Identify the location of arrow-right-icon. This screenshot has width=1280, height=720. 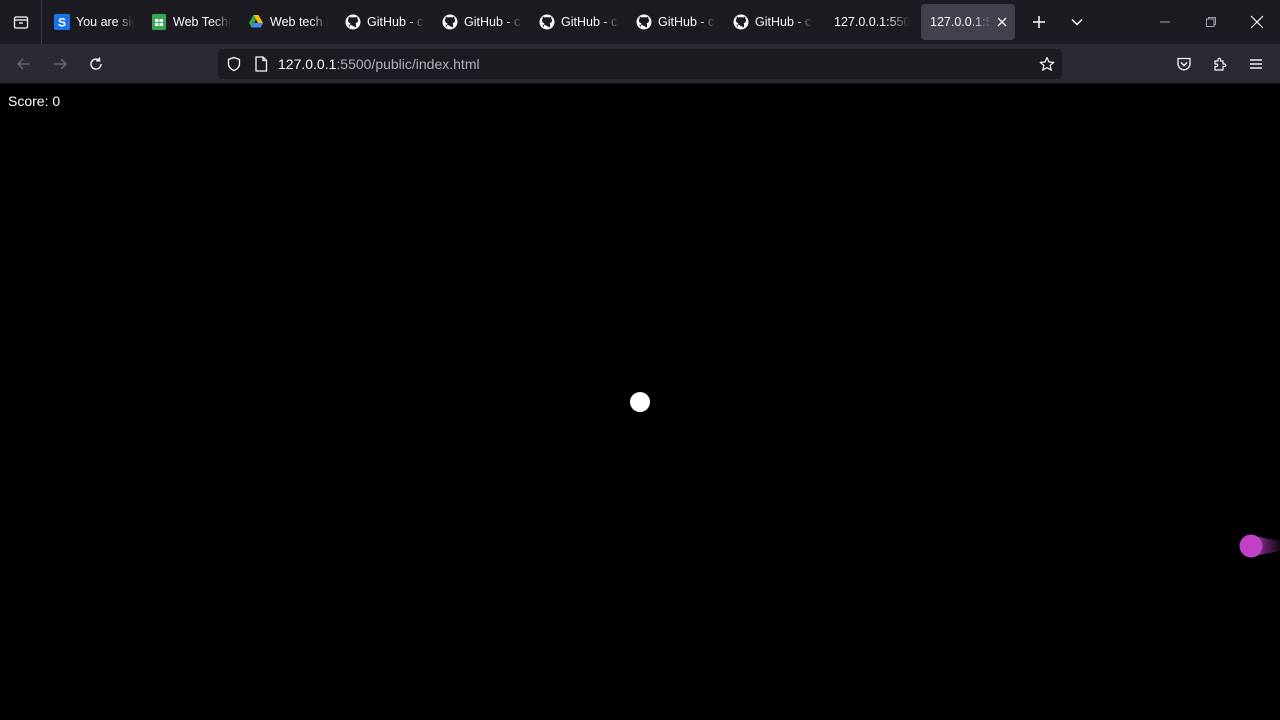
(60, 63).